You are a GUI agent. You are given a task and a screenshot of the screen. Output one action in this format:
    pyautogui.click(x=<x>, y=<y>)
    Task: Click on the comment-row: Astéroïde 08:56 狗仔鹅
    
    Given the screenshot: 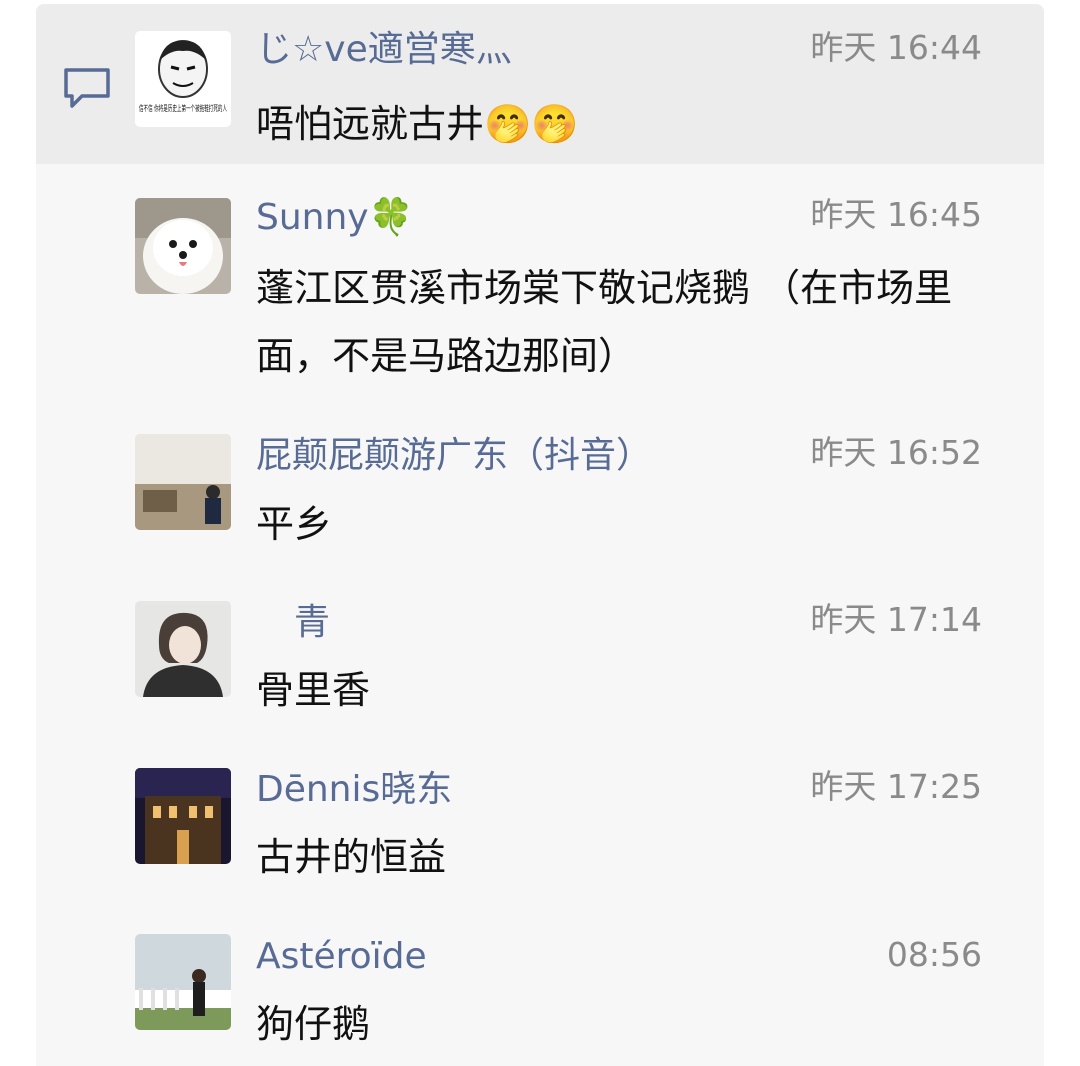 What is the action you would take?
    pyautogui.click(x=540, y=996)
    